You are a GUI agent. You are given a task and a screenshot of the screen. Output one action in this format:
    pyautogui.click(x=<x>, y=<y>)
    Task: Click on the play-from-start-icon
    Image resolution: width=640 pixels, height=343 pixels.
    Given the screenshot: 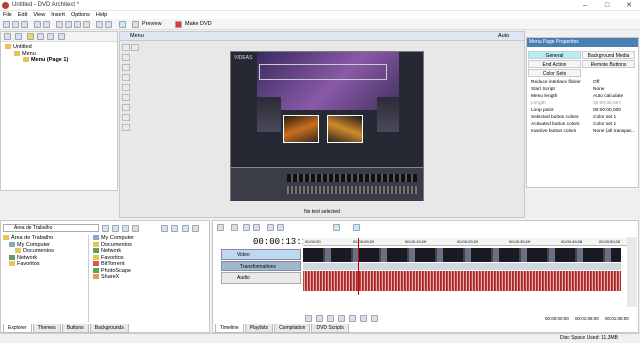 What is the action you would take?
    pyautogui.click(x=319, y=318)
    